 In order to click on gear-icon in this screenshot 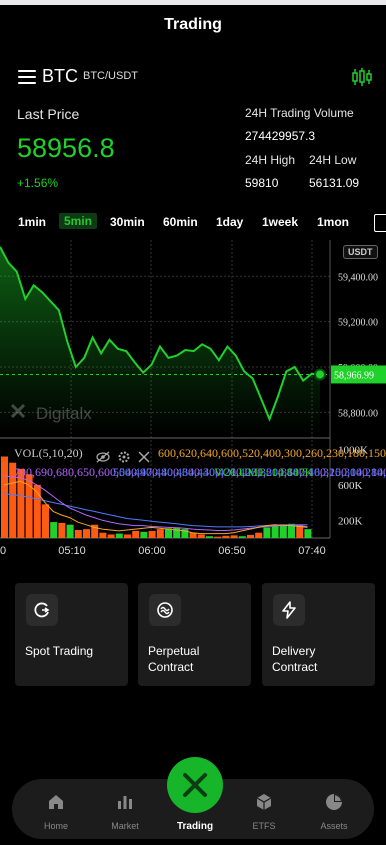, I will do `click(124, 457)`.